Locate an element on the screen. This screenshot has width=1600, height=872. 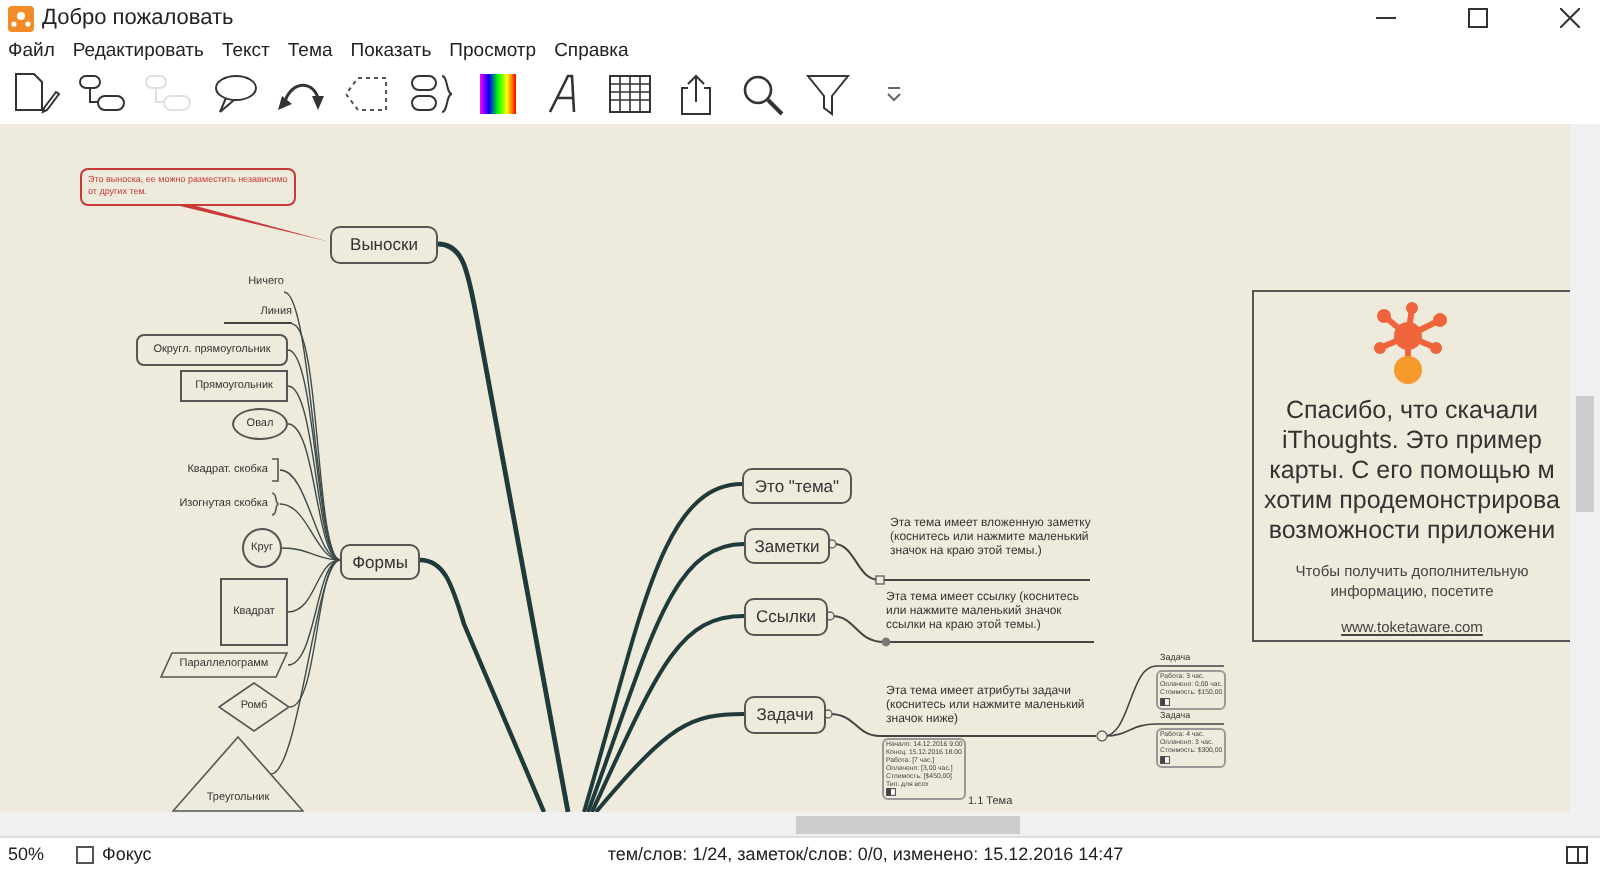
search-icon is located at coordinates (762, 94).